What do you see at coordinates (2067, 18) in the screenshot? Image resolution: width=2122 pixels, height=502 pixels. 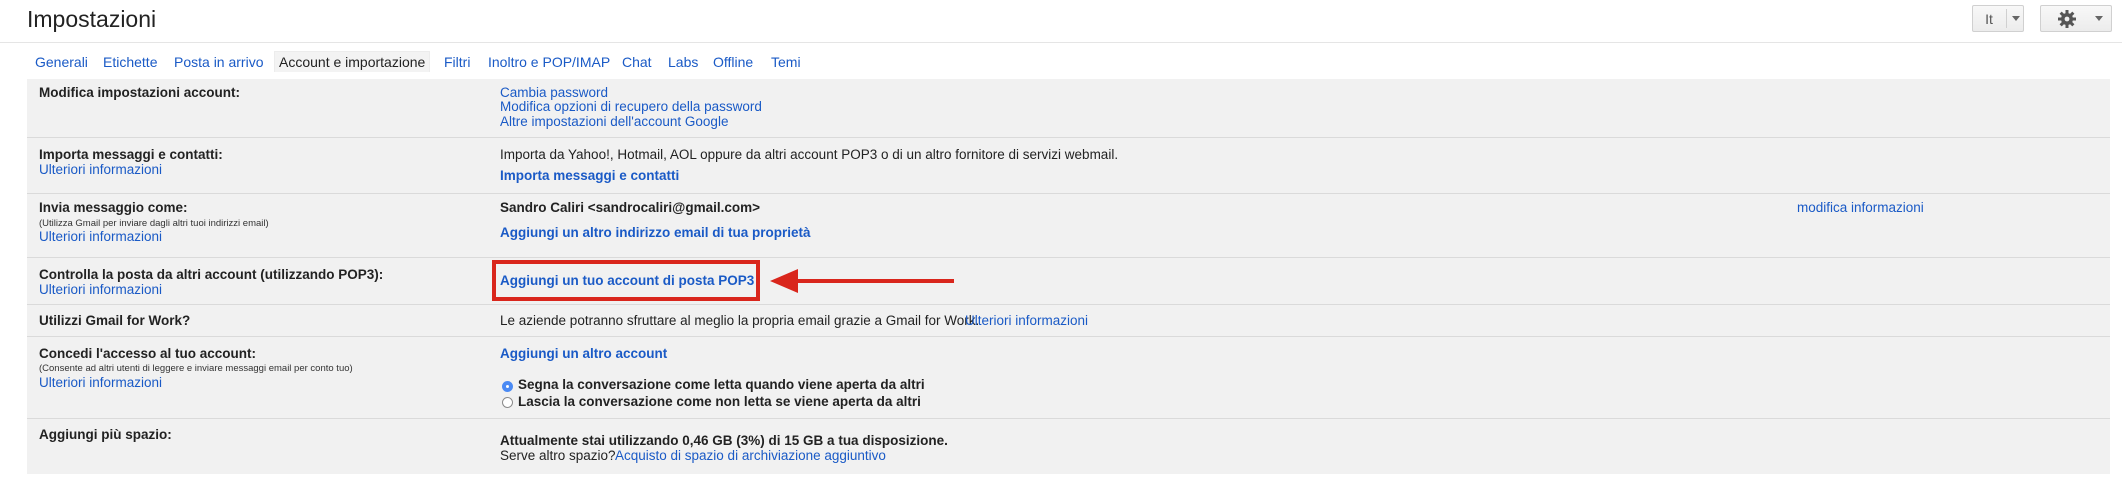 I see `gear-icon` at bounding box center [2067, 18].